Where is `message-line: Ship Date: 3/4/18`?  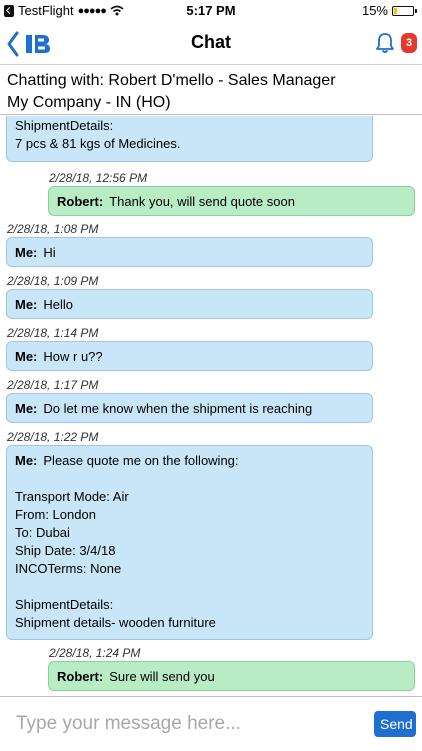 message-line: Ship Date: 3/4/18 is located at coordinates (65, 550).